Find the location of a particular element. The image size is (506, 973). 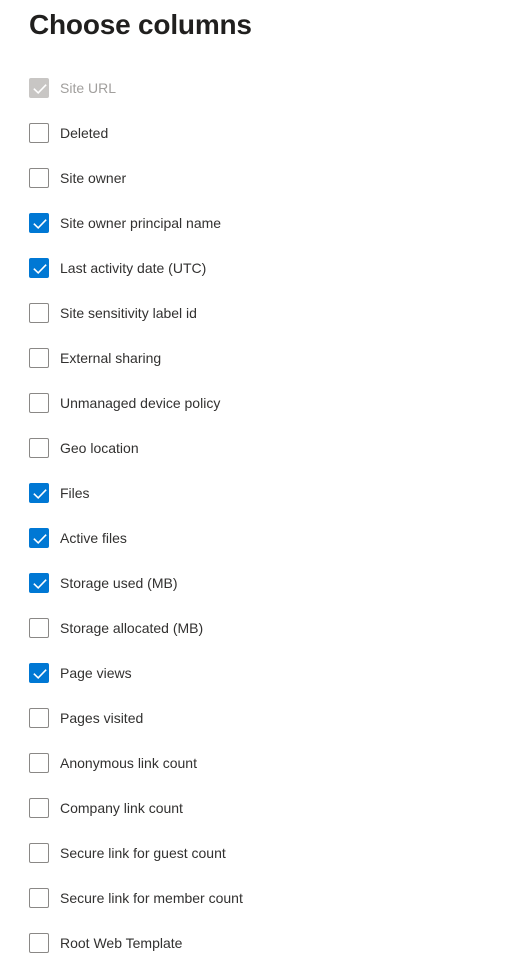

column-option-label: Anonymous link count is located at coordinates (128, 762).